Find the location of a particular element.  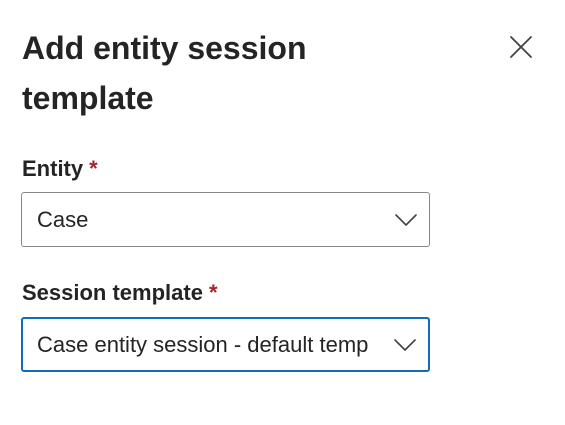

close-icon is located at coordinates (521, 47).